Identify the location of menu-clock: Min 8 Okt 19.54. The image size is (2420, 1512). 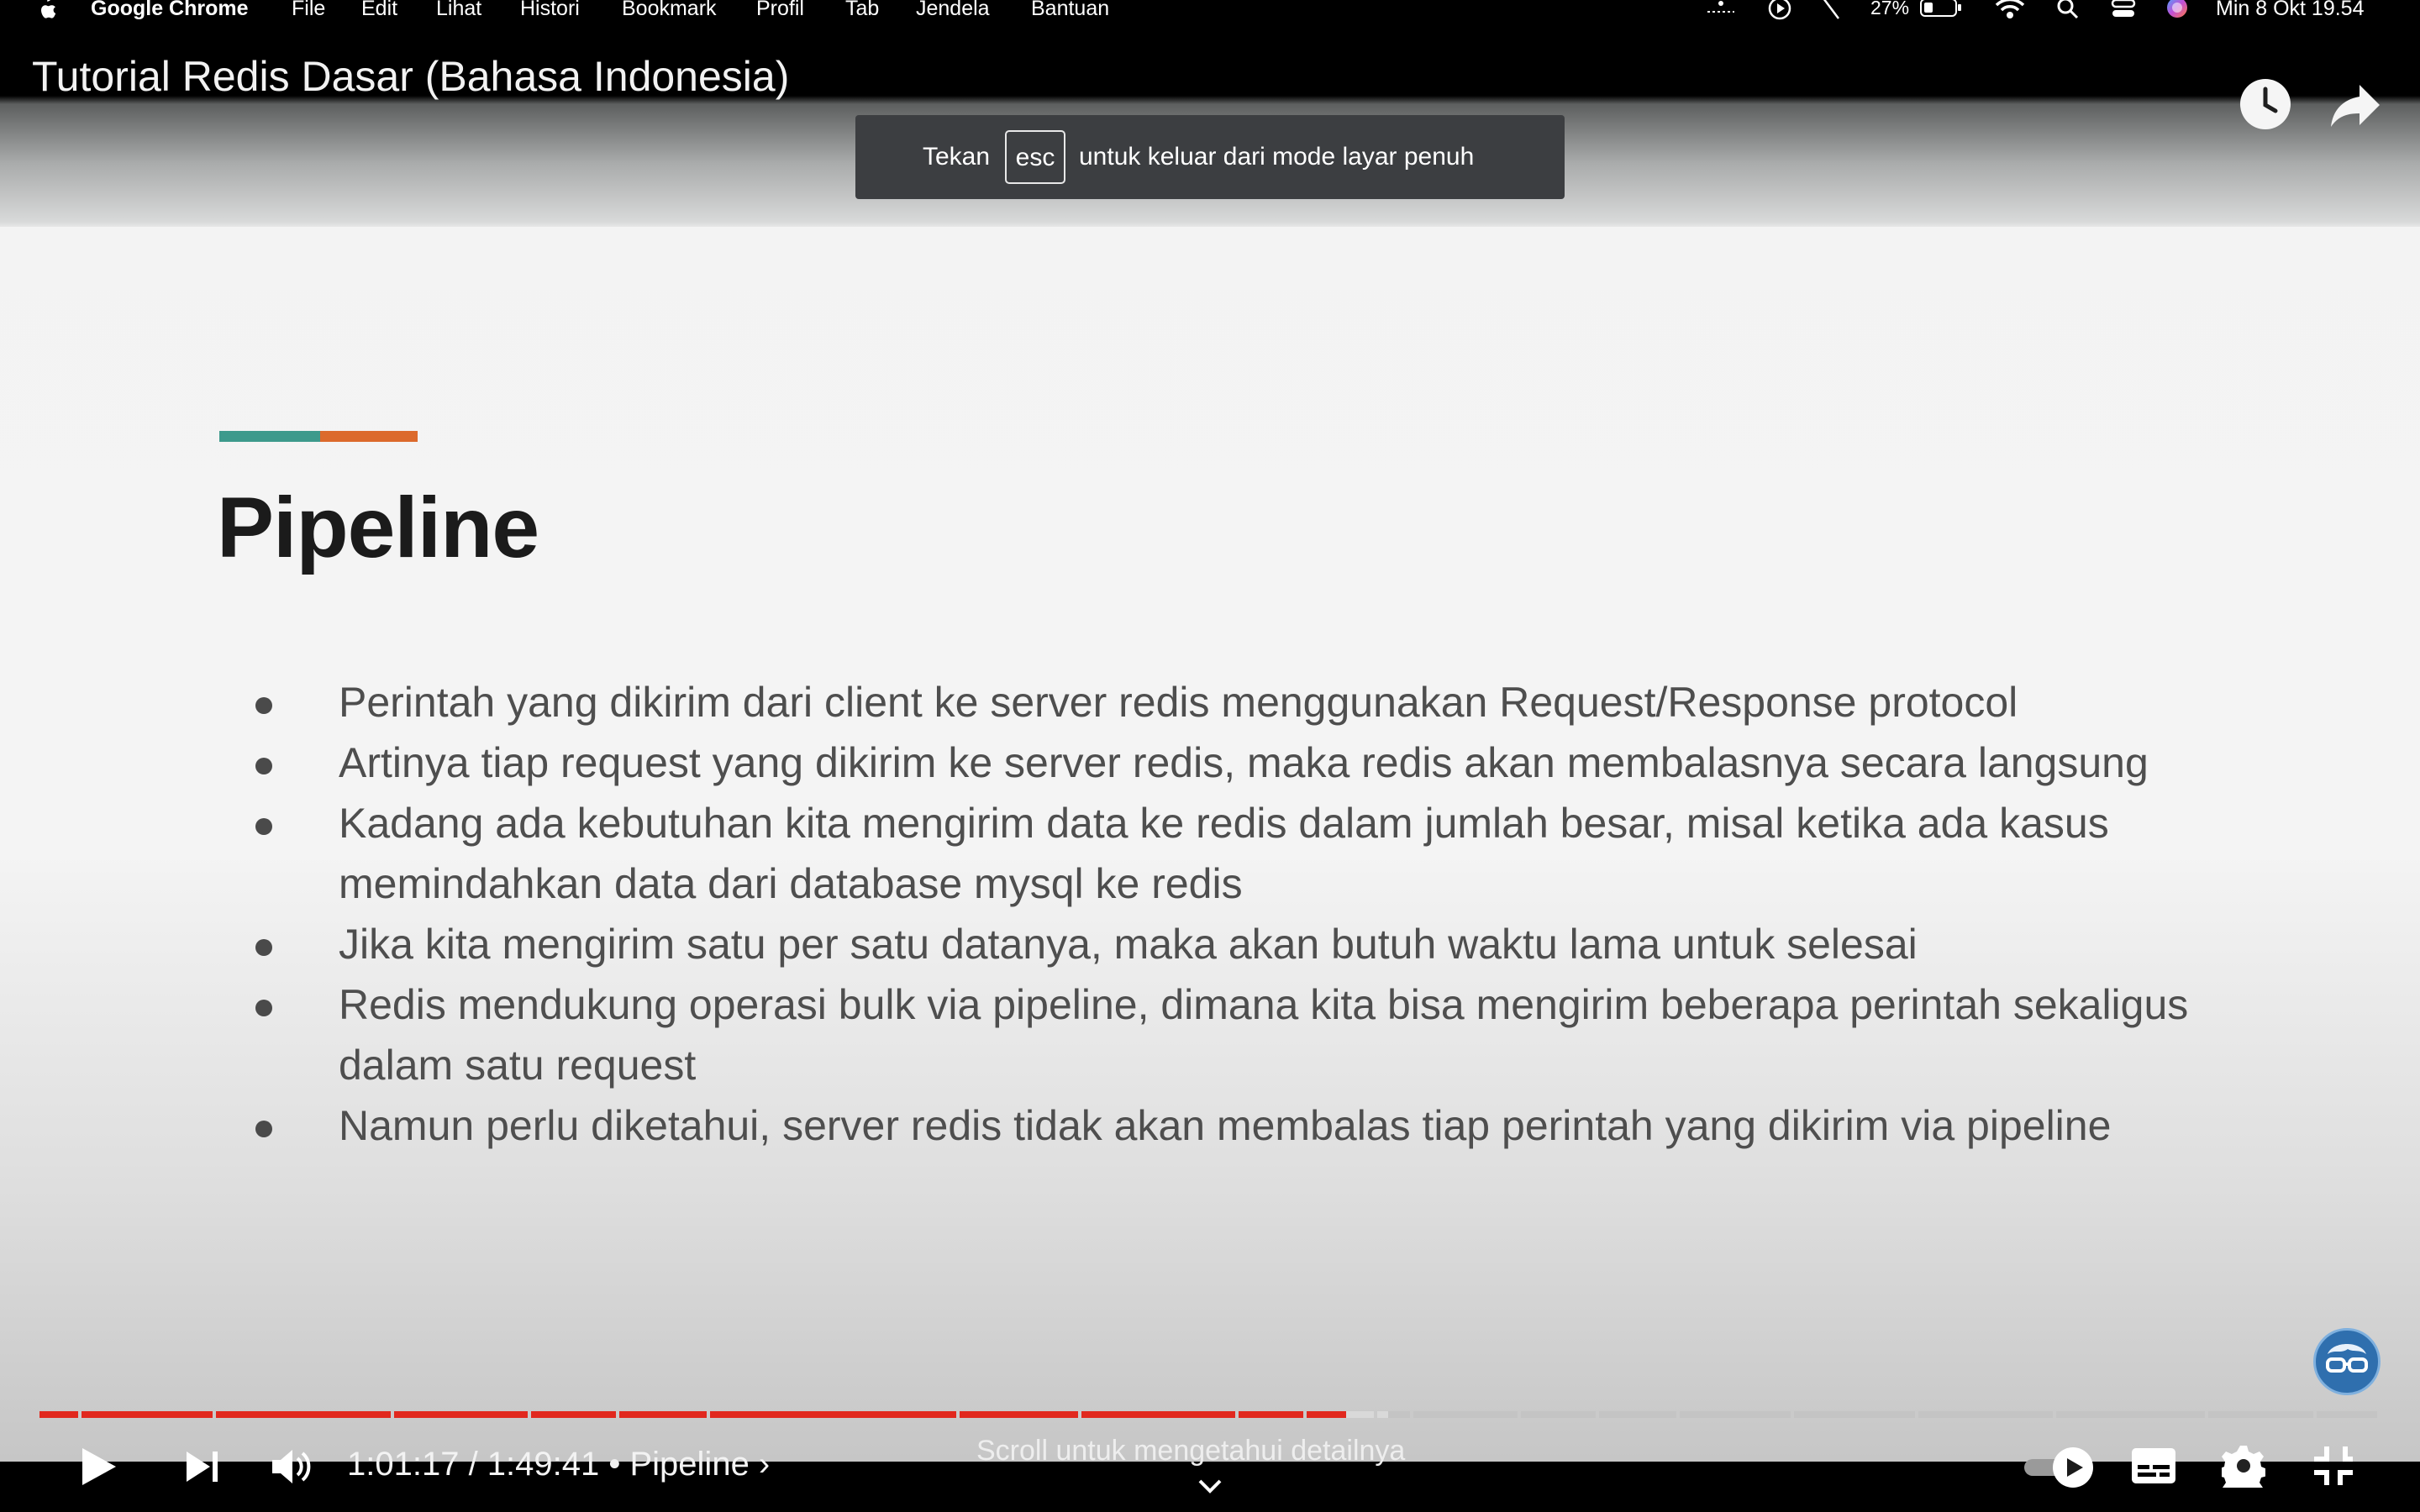
(2290, 10).